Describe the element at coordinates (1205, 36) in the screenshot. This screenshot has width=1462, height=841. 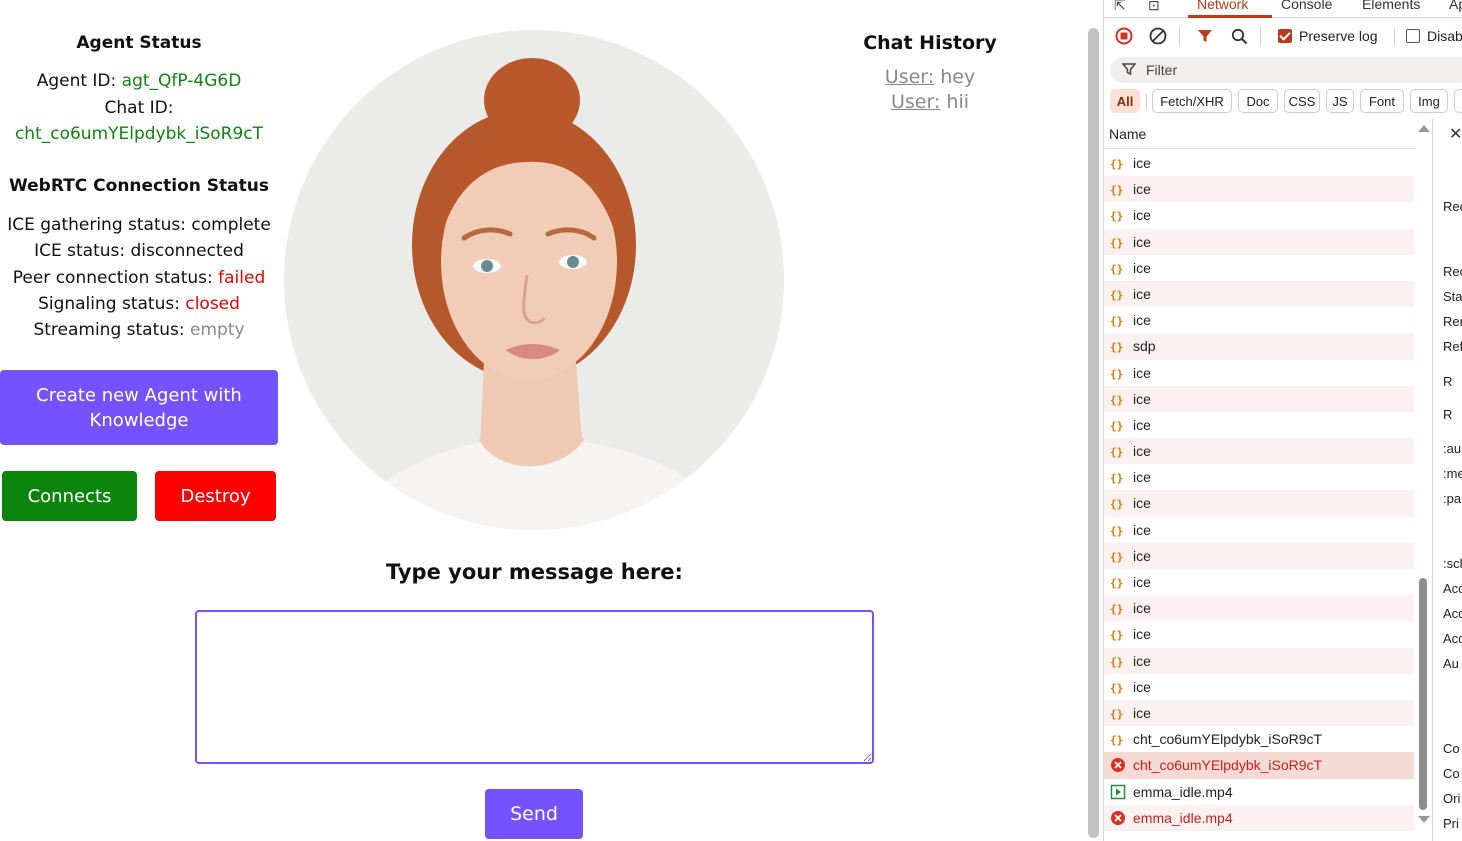
I see `filter-icon` at that location.